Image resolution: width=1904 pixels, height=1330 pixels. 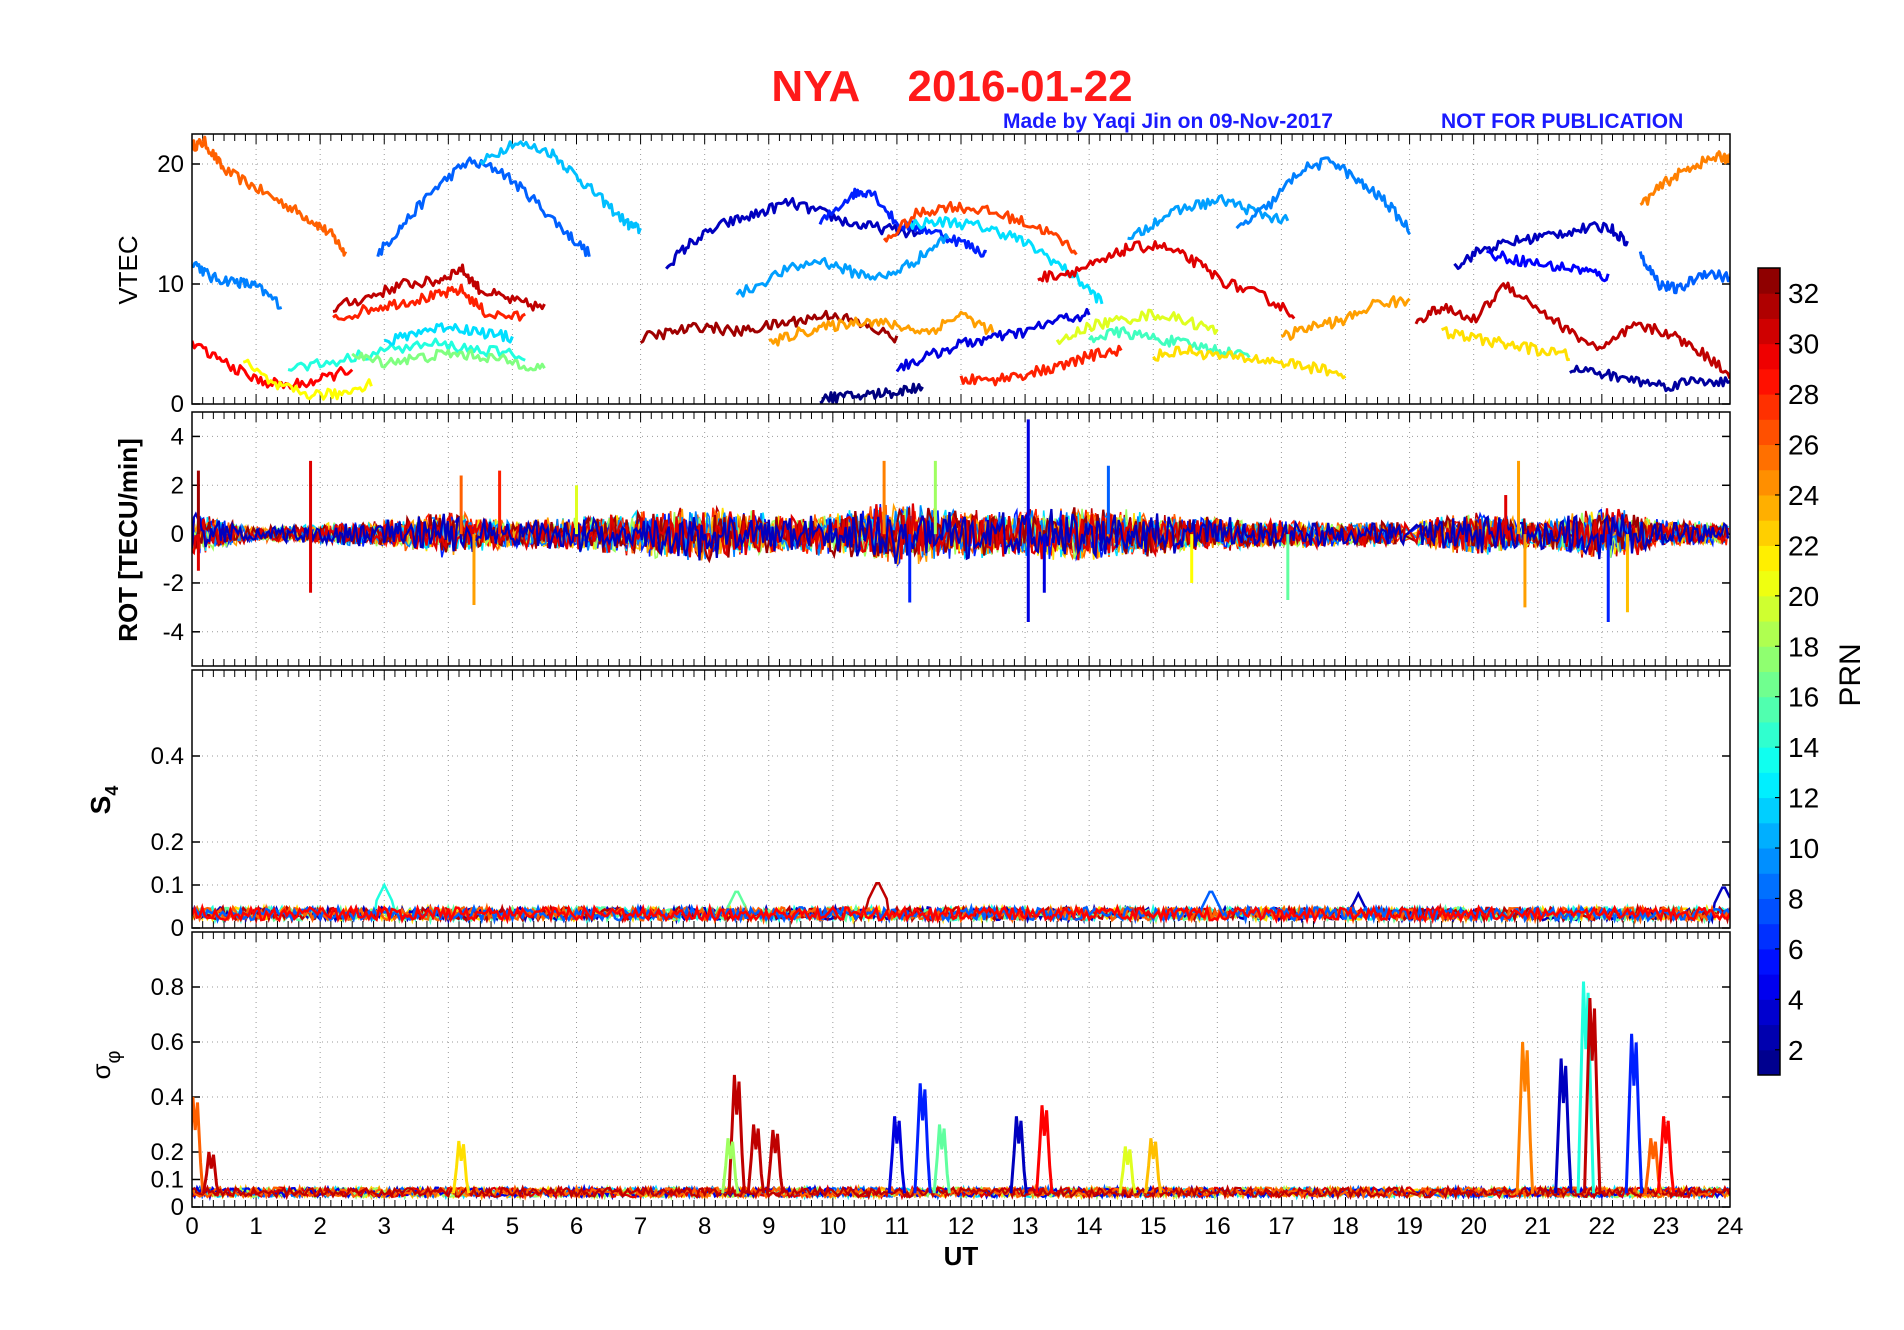 What do you see at coordinates (173, 583) in the screenshot?
I see `y-tick-label: -2` at bounding box center [173, 583].